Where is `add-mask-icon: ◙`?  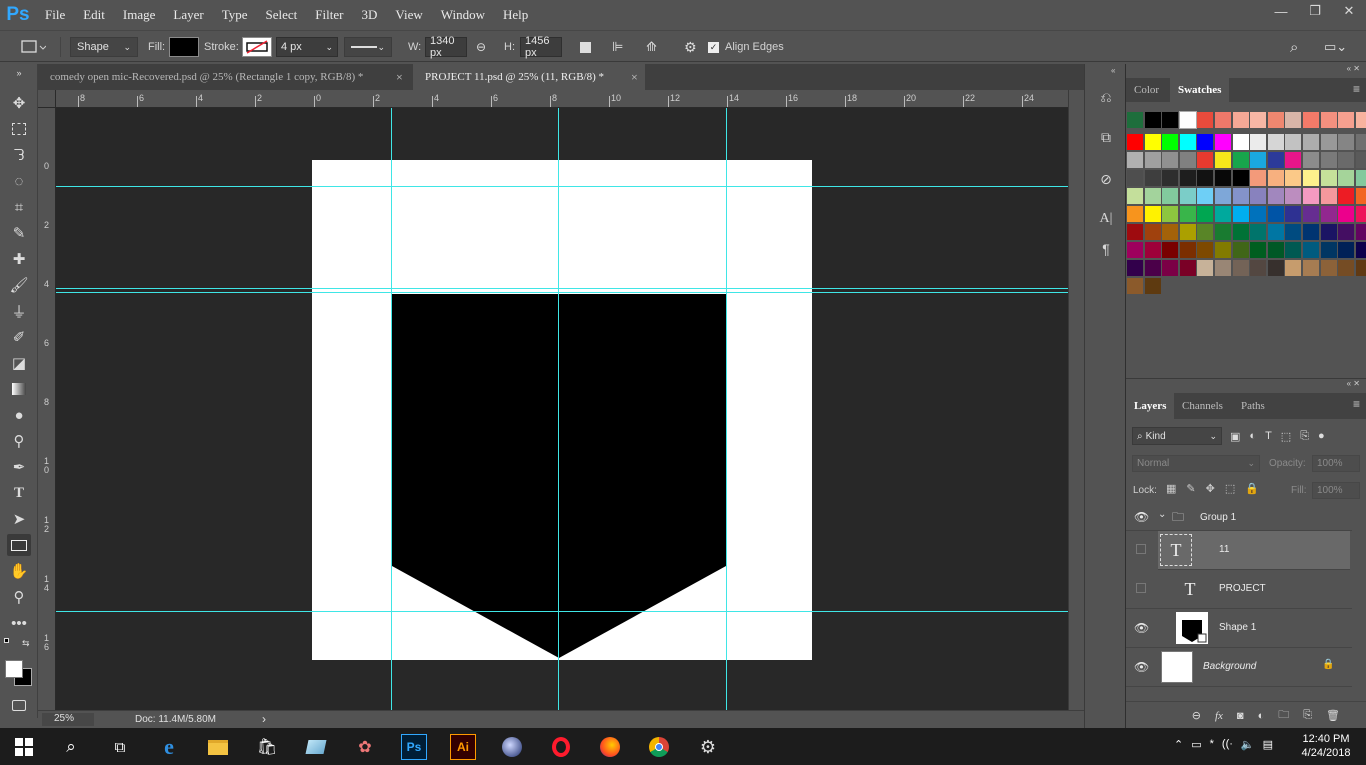
add-mask-icon: ◙ is located at coordinates (1240, 716).